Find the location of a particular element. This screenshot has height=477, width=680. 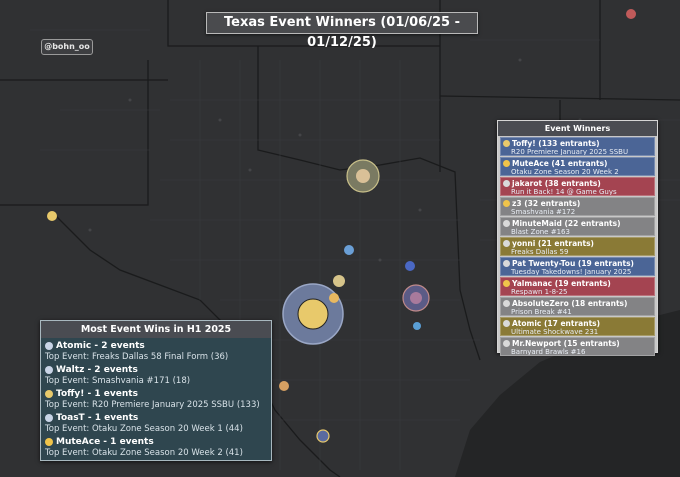

winner-row: MinuteMaid (22 entrants) Blast Zone #163 is located at coordinates (577, 226).